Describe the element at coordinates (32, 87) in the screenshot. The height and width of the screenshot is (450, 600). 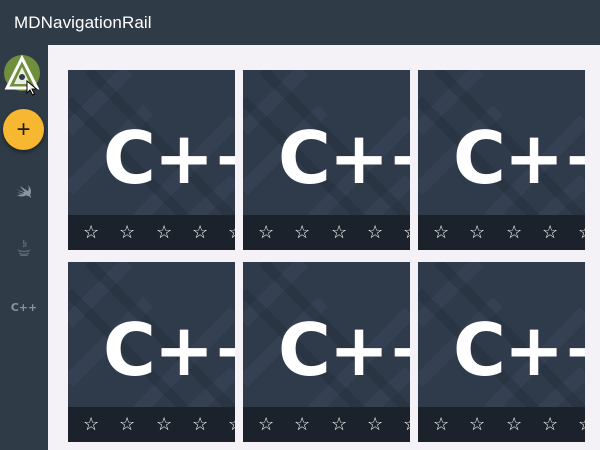
I see `mouse-cursor-icon` at that location.